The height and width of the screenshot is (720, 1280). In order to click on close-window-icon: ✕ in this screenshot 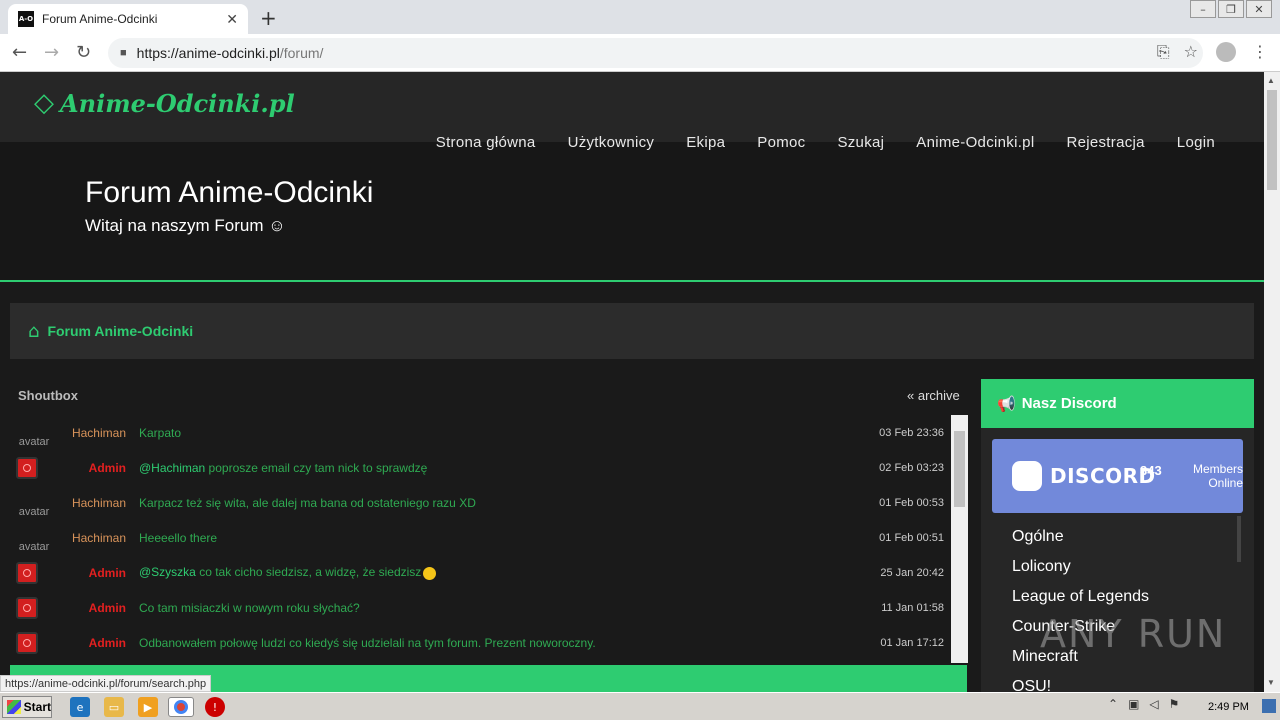, I will do `click(1259, 9)`.